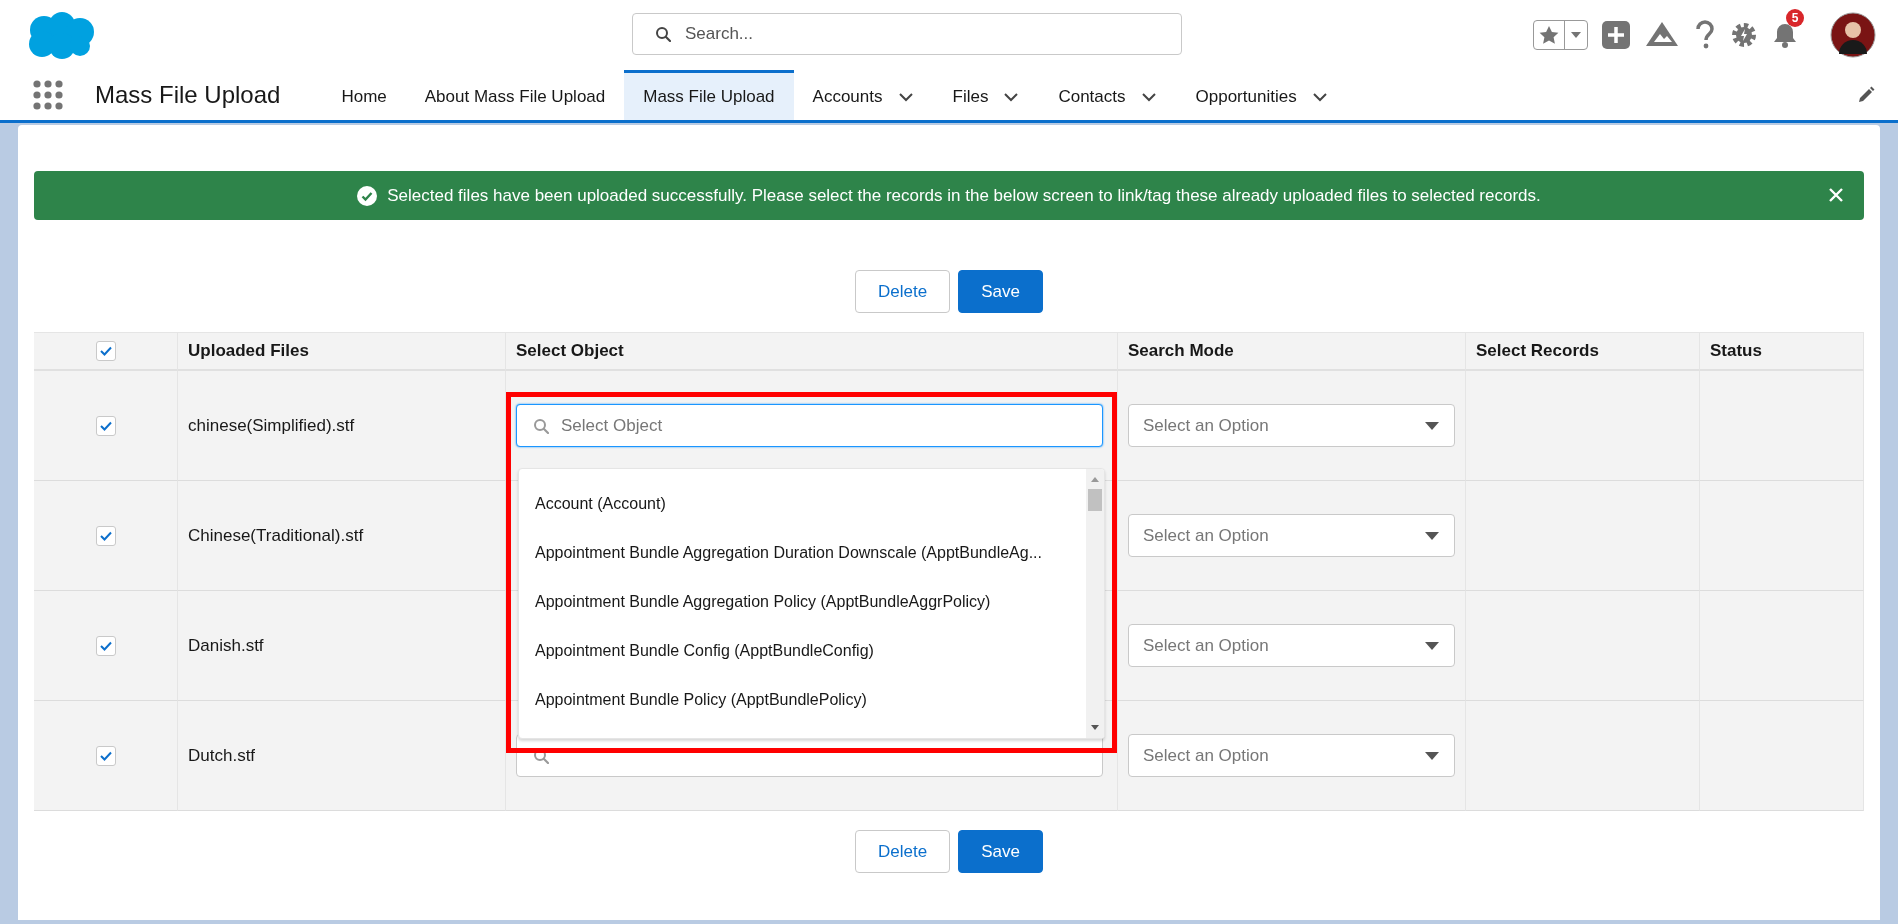 The image size is (1898, 924). What do you see at coordinates (1181, 351) in the screenshot?
I see `column-header: Search Mode` at bounding box center [1181, 351].